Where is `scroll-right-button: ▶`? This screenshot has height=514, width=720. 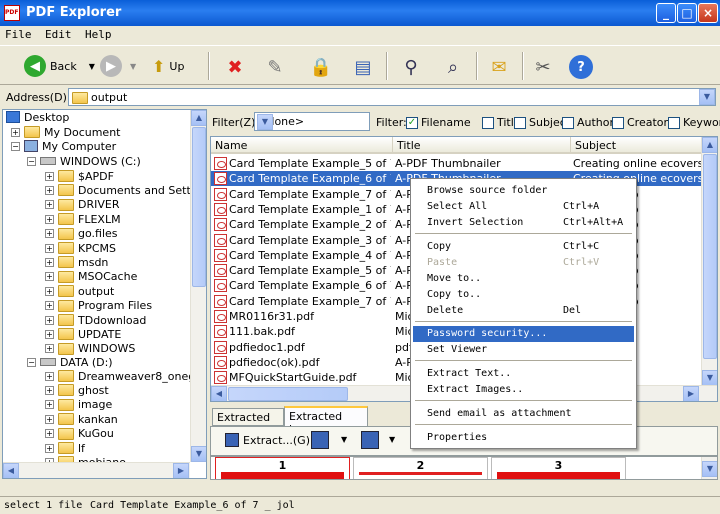 scroll-right-button: ▶ is located at coordinates (181, 470).